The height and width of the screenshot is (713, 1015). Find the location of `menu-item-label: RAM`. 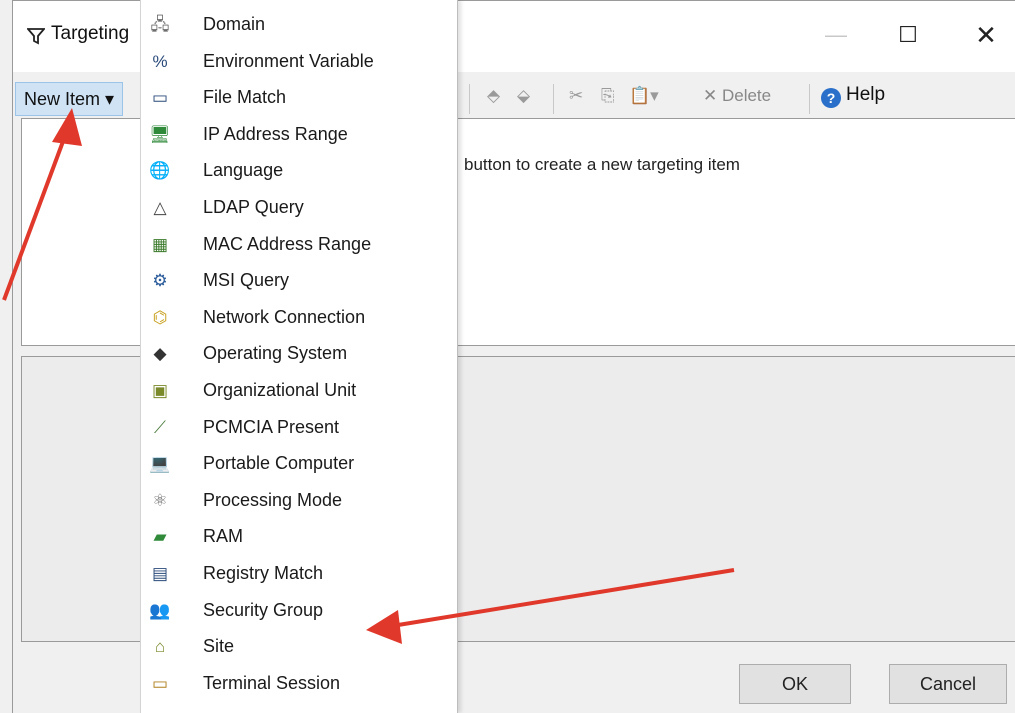

menu-item-label: RAM is located at coordinates (223, 536).